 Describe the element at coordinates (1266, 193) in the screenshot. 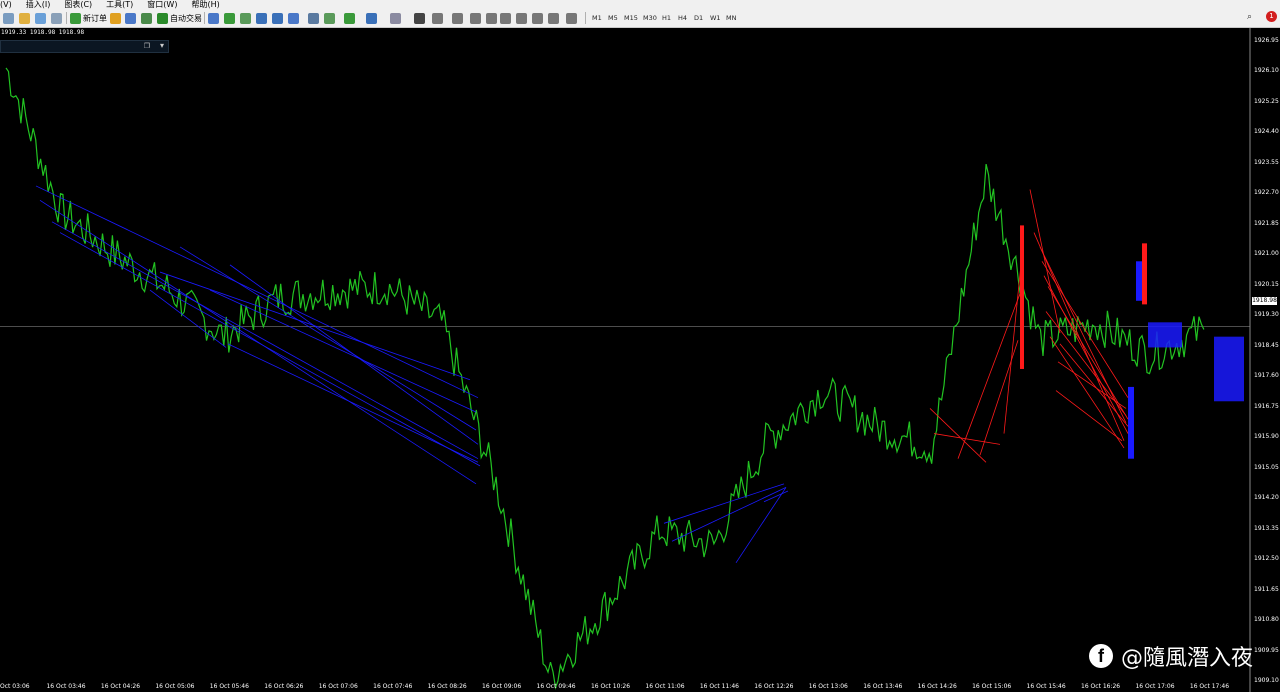

I see `y-tick-label: 1922.70` at that location.